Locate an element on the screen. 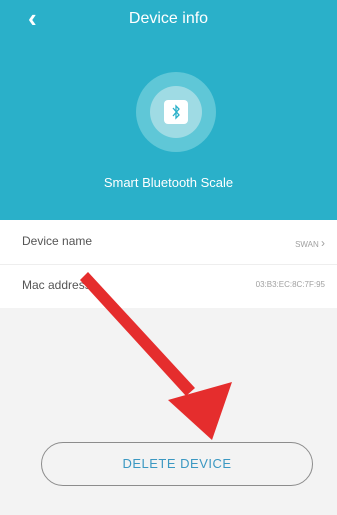 The width and height of the screenshot is (337, 515). device-name-label: Device name is located at coordinates (57, 241).